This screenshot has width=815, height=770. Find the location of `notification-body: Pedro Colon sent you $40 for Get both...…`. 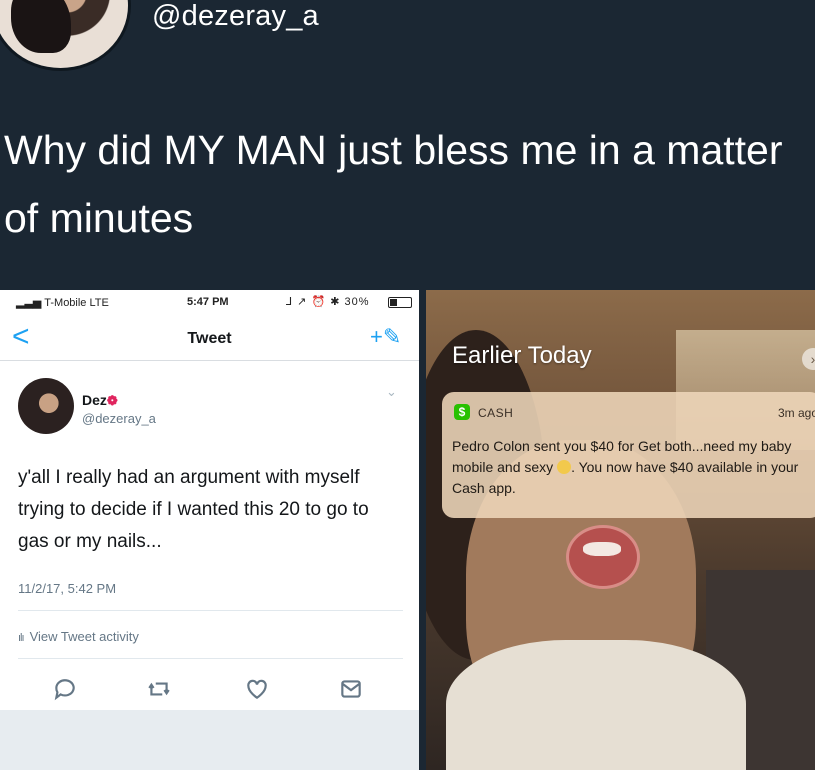

notification-body: Pedro Colon sent you $40 for Get both...… is located at coordinates (625, 467).